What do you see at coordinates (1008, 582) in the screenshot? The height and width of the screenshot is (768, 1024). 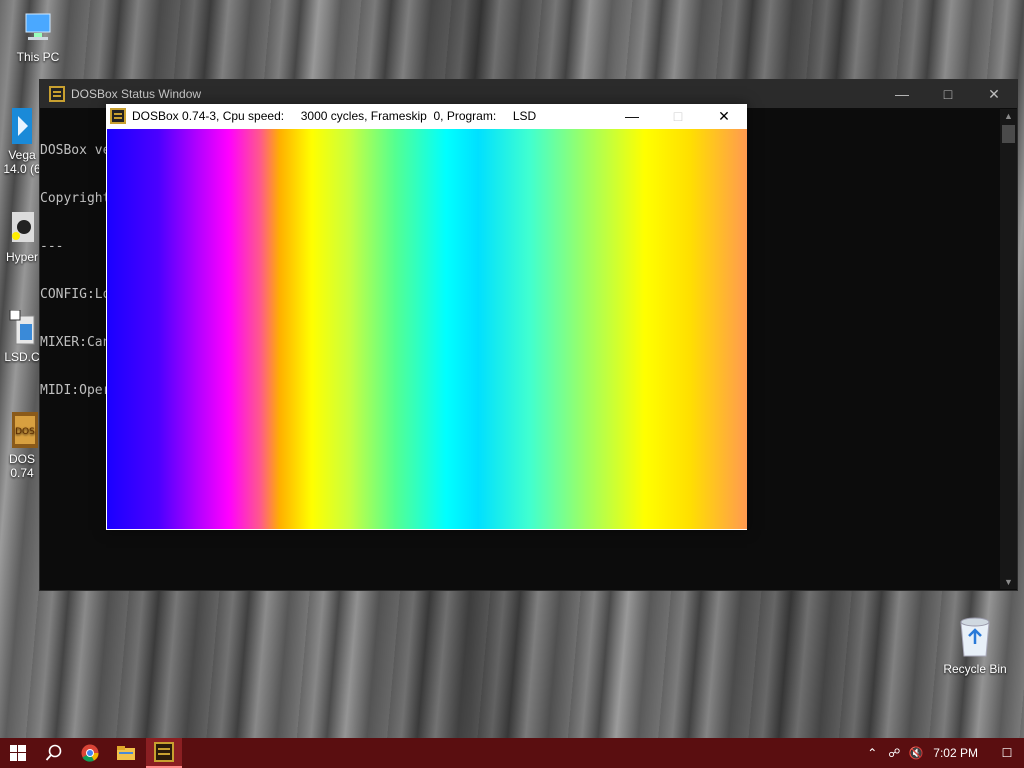 I see `scroll-down-icon: ▼` at bounding box center [1008, 582].